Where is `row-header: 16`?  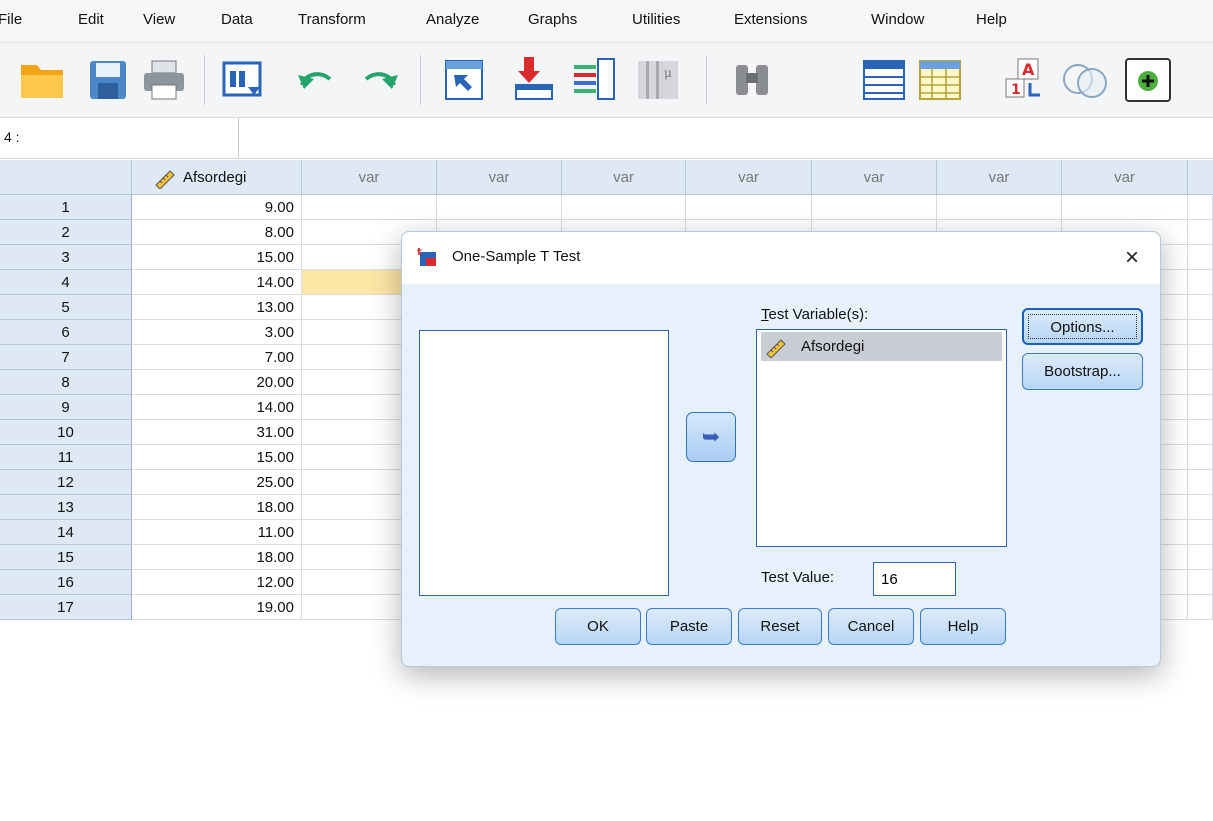 row-header: 16 is located at coordinates (66, 582).